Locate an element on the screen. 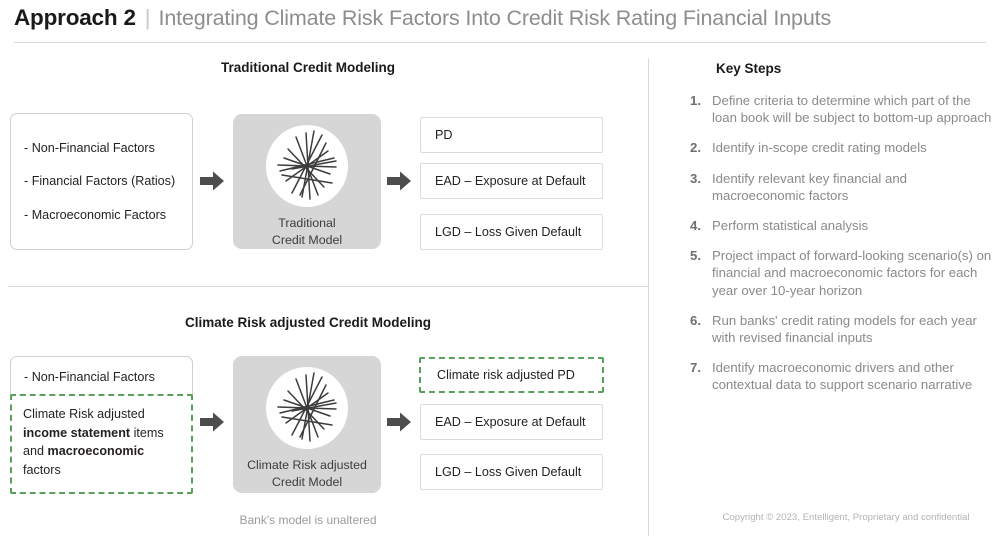 This screenshot has width=1000, height=542. traditional-input-1: - Non-Financial Factors is located at coordinates (89, 148).